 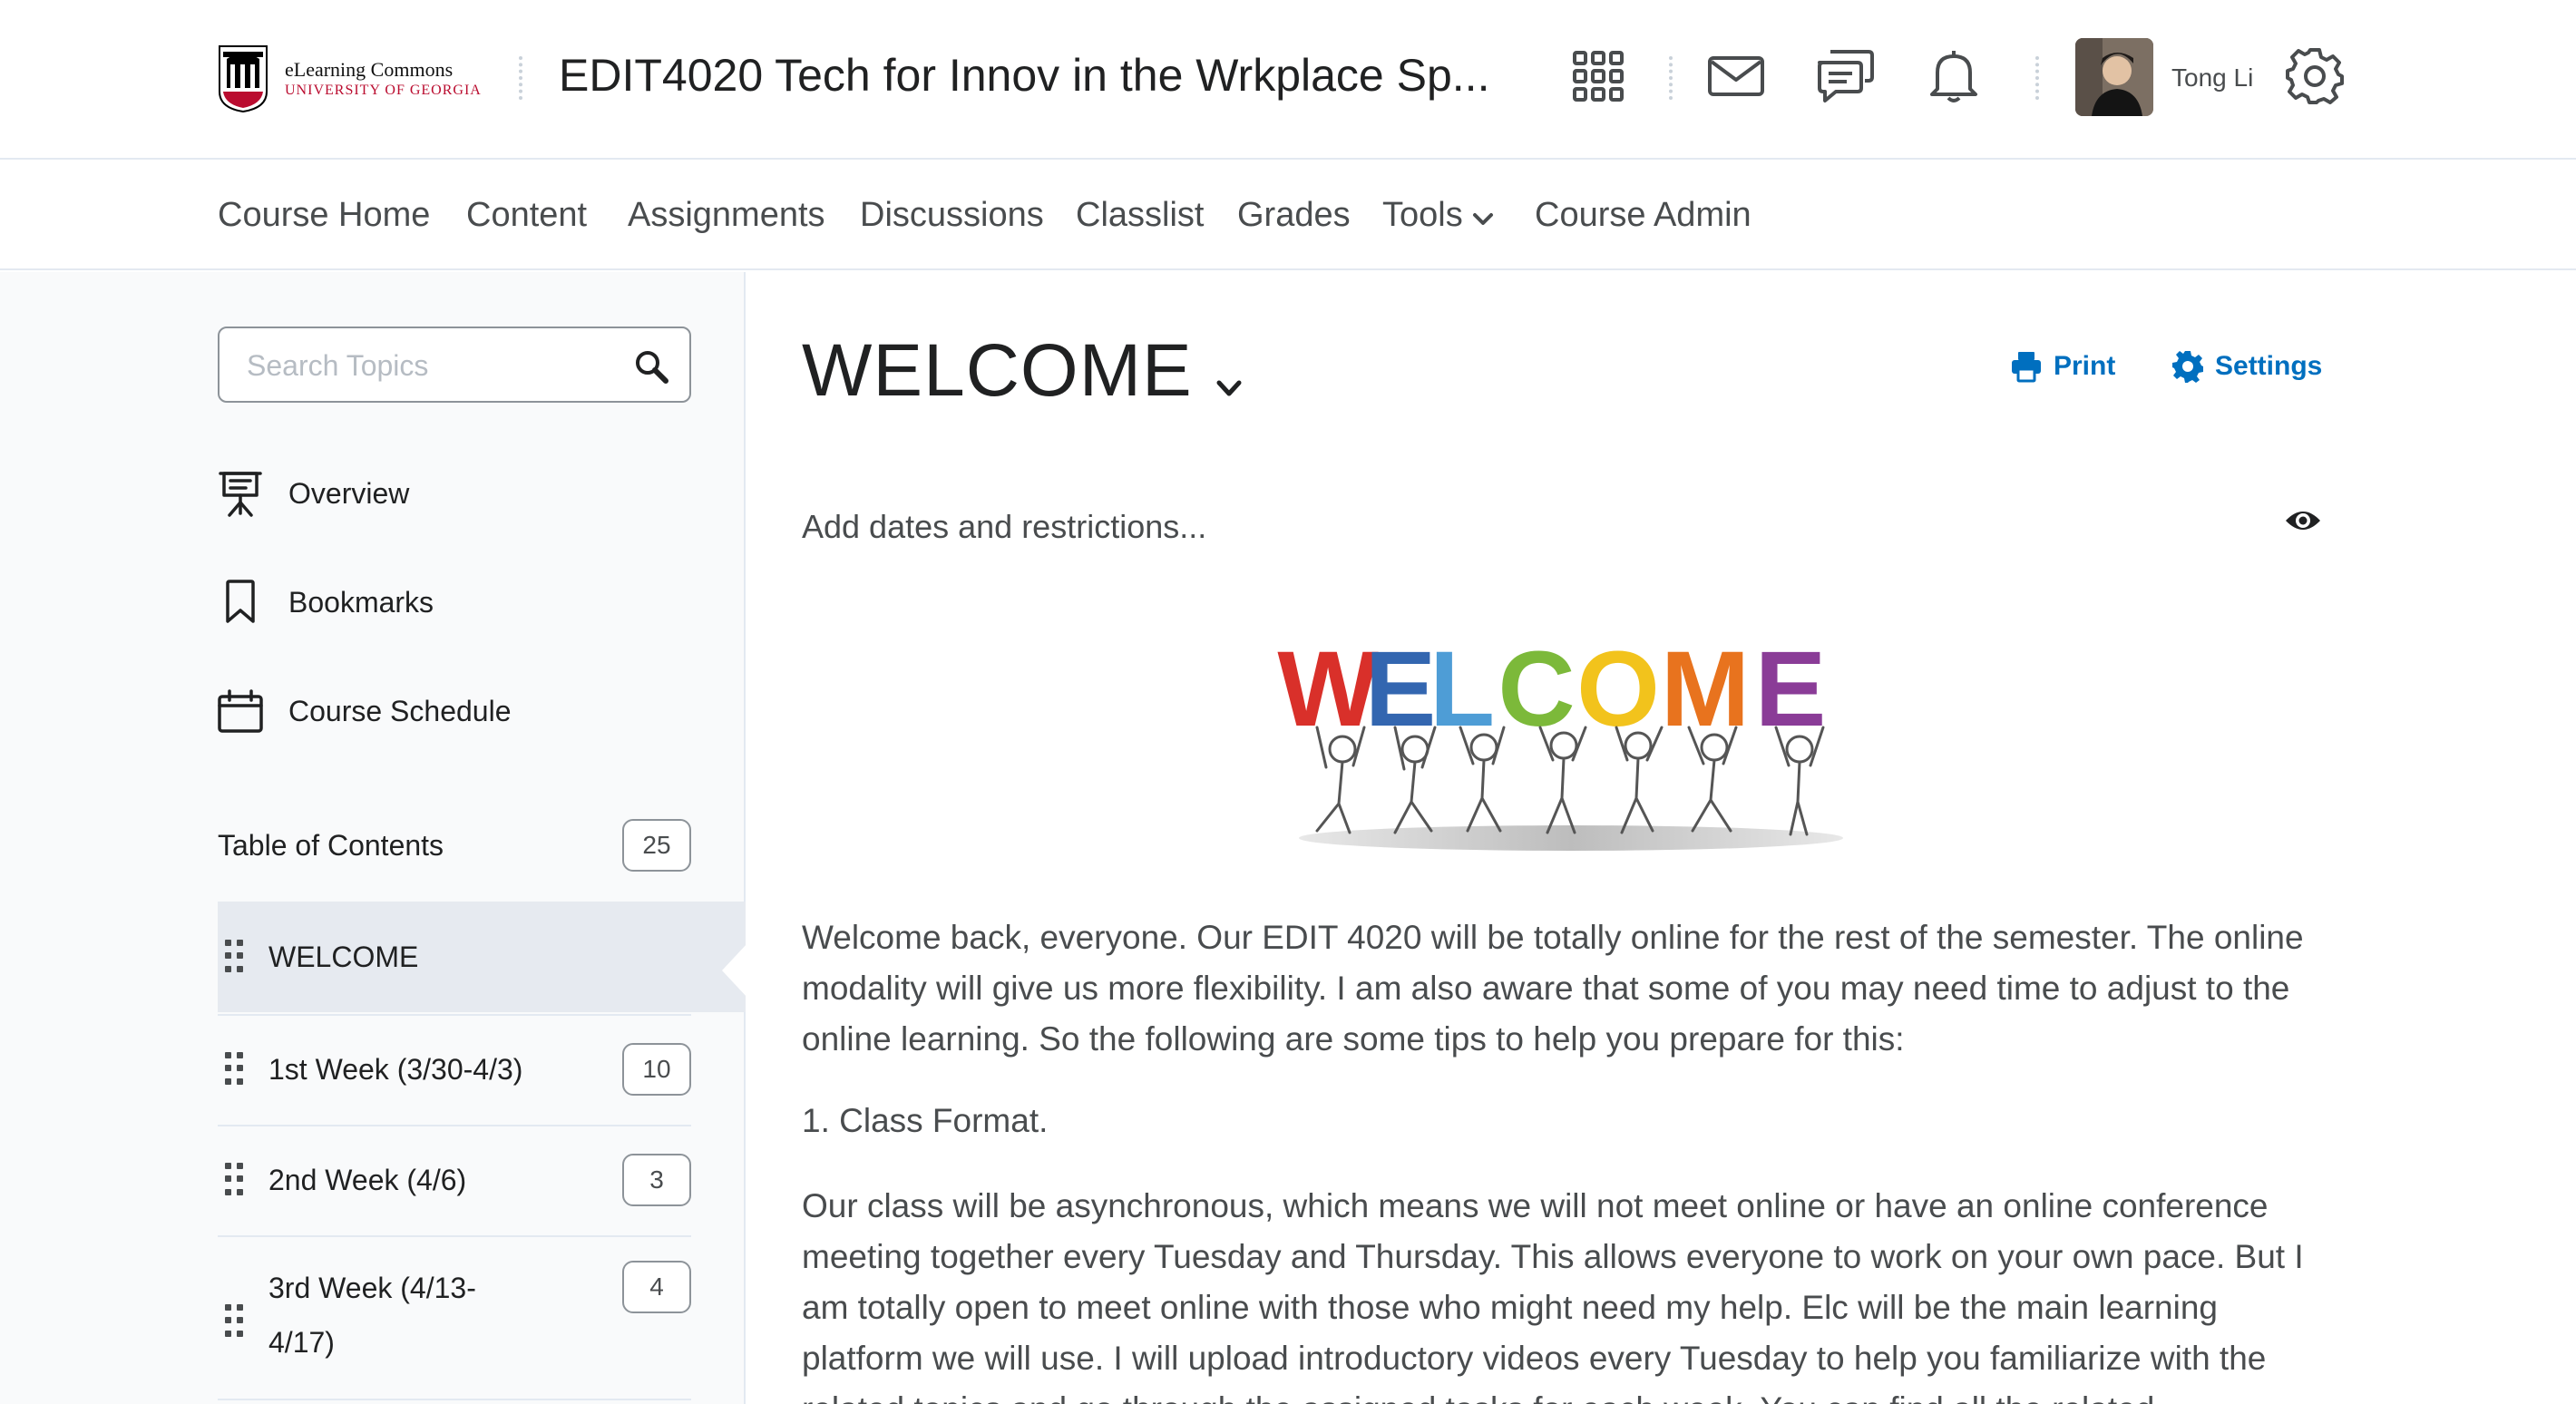 I want to click on sidebar-overview: Overview, so click(x=313, y=493).